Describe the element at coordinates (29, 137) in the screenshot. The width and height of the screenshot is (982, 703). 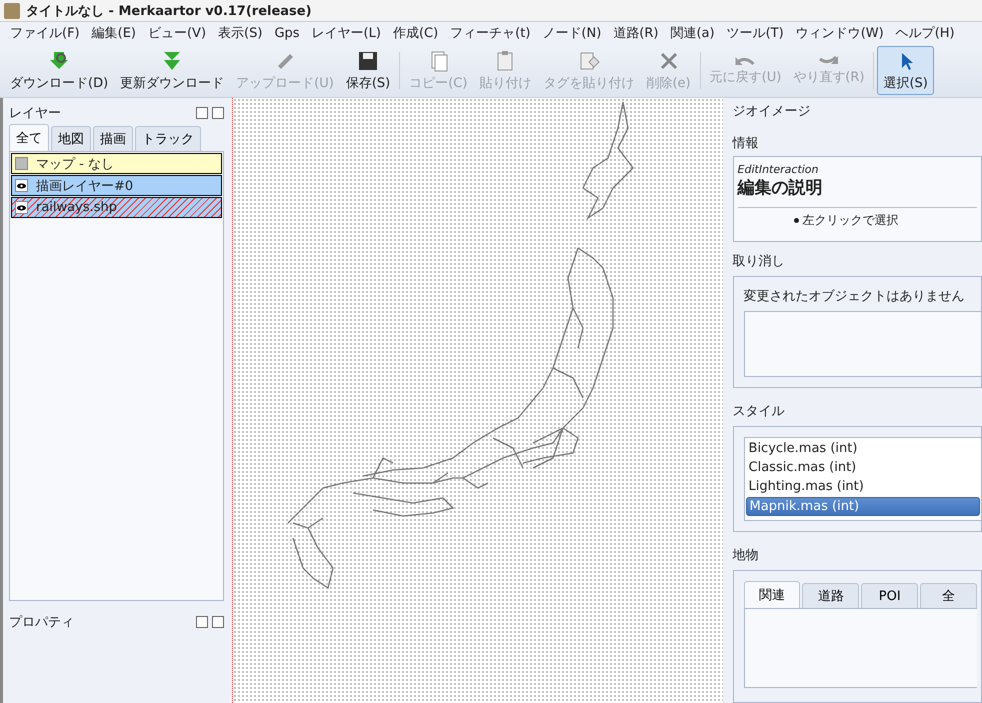
I see `tab: 全て` at that location.